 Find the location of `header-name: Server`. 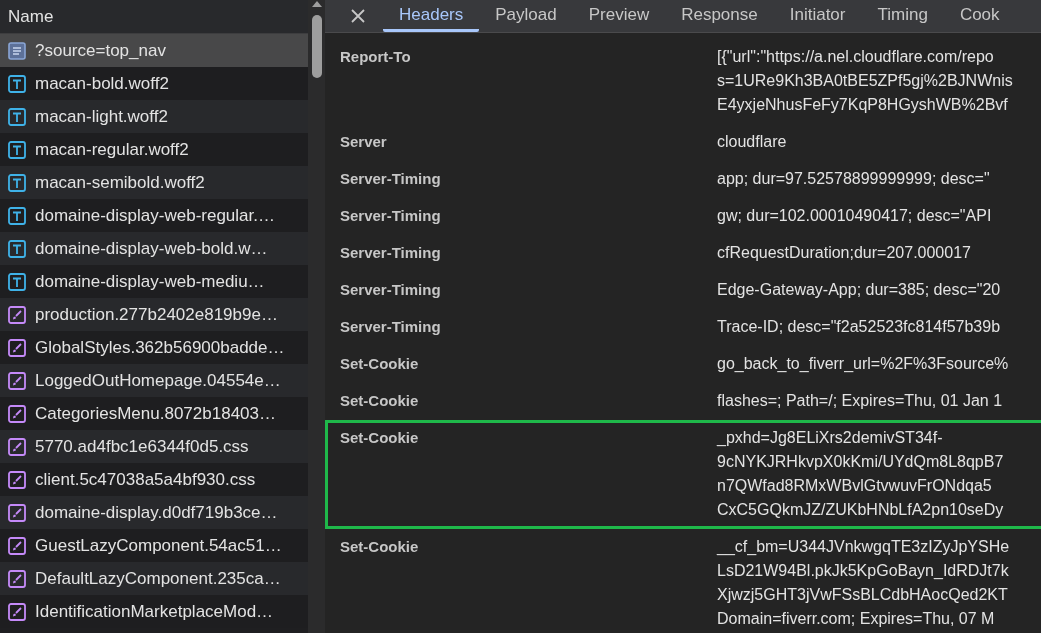

header-name: Server is located at coordinates (364, 142).